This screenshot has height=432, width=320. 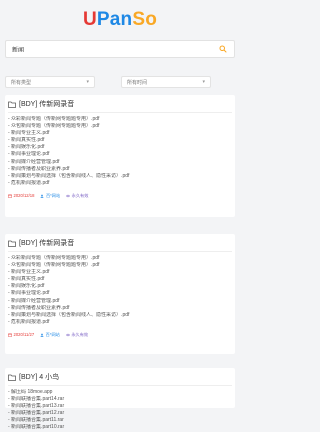 What do you see at coordinates (21, 334) in the screenshot?
I see `result-date: 2020/11/27` at bounding box center [21, 334].